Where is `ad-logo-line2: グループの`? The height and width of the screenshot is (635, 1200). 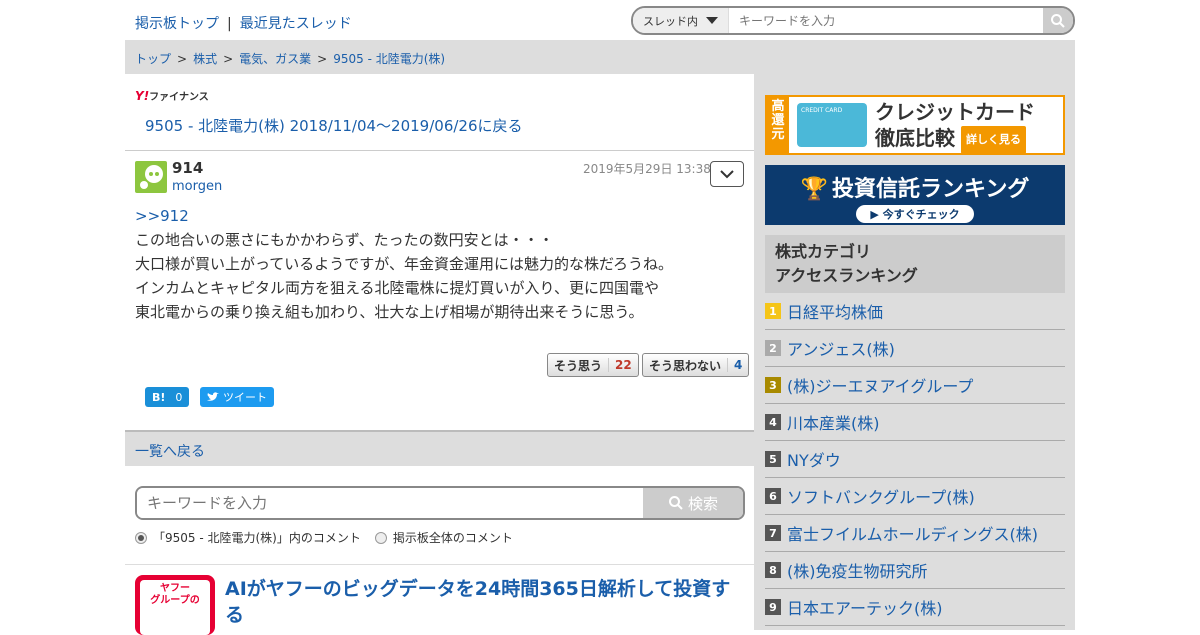
ad-logo-line2: グループの is located at coordinates (175, 600).